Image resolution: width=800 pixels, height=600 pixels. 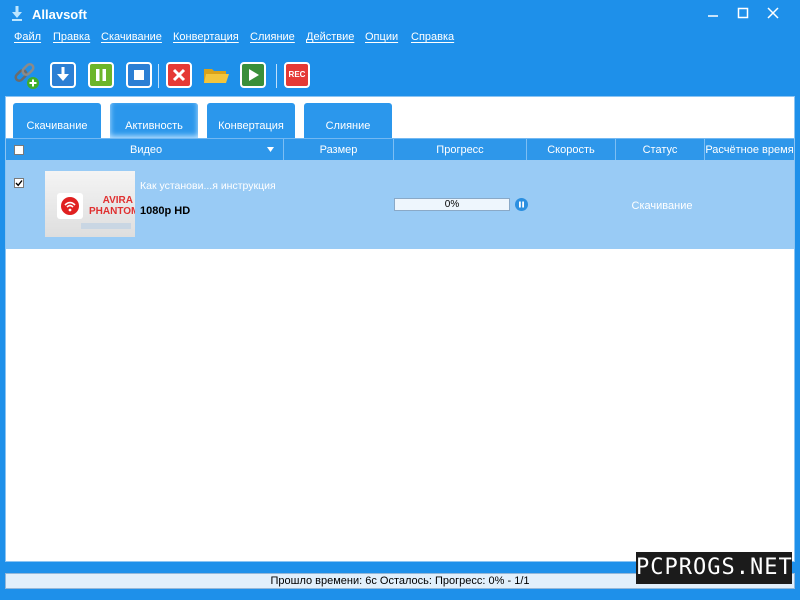 I want to click on play-button, so click(x=253, y=75).